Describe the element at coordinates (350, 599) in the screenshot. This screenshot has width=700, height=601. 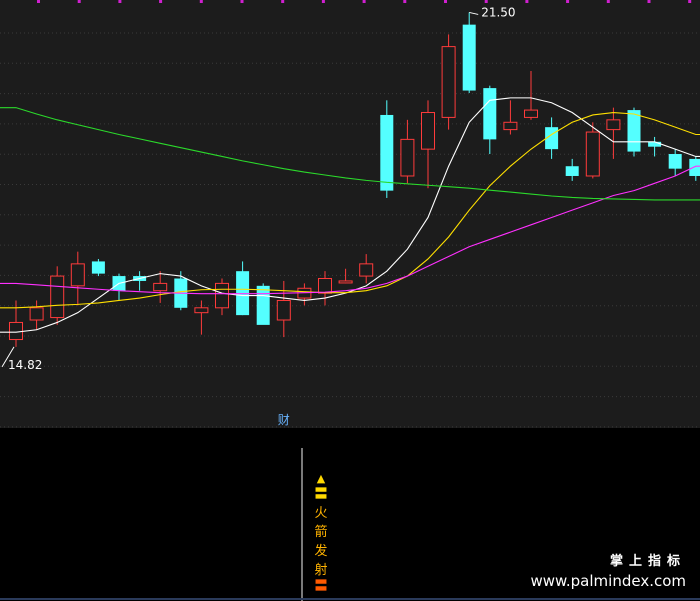
I see `panel-bottom-line` at that location.